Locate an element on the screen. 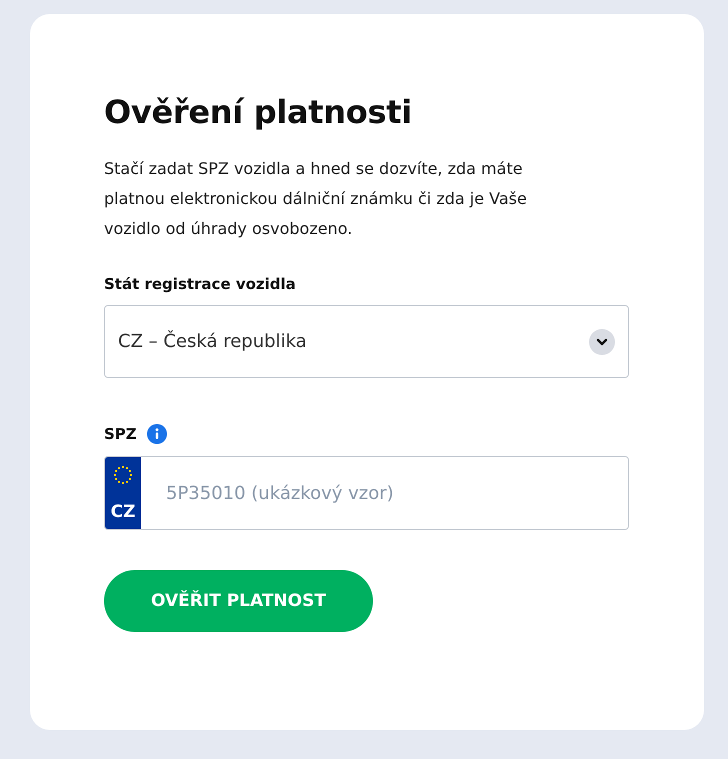  field-label: Stát registrace vozidla is located at coordinates (200, 284).